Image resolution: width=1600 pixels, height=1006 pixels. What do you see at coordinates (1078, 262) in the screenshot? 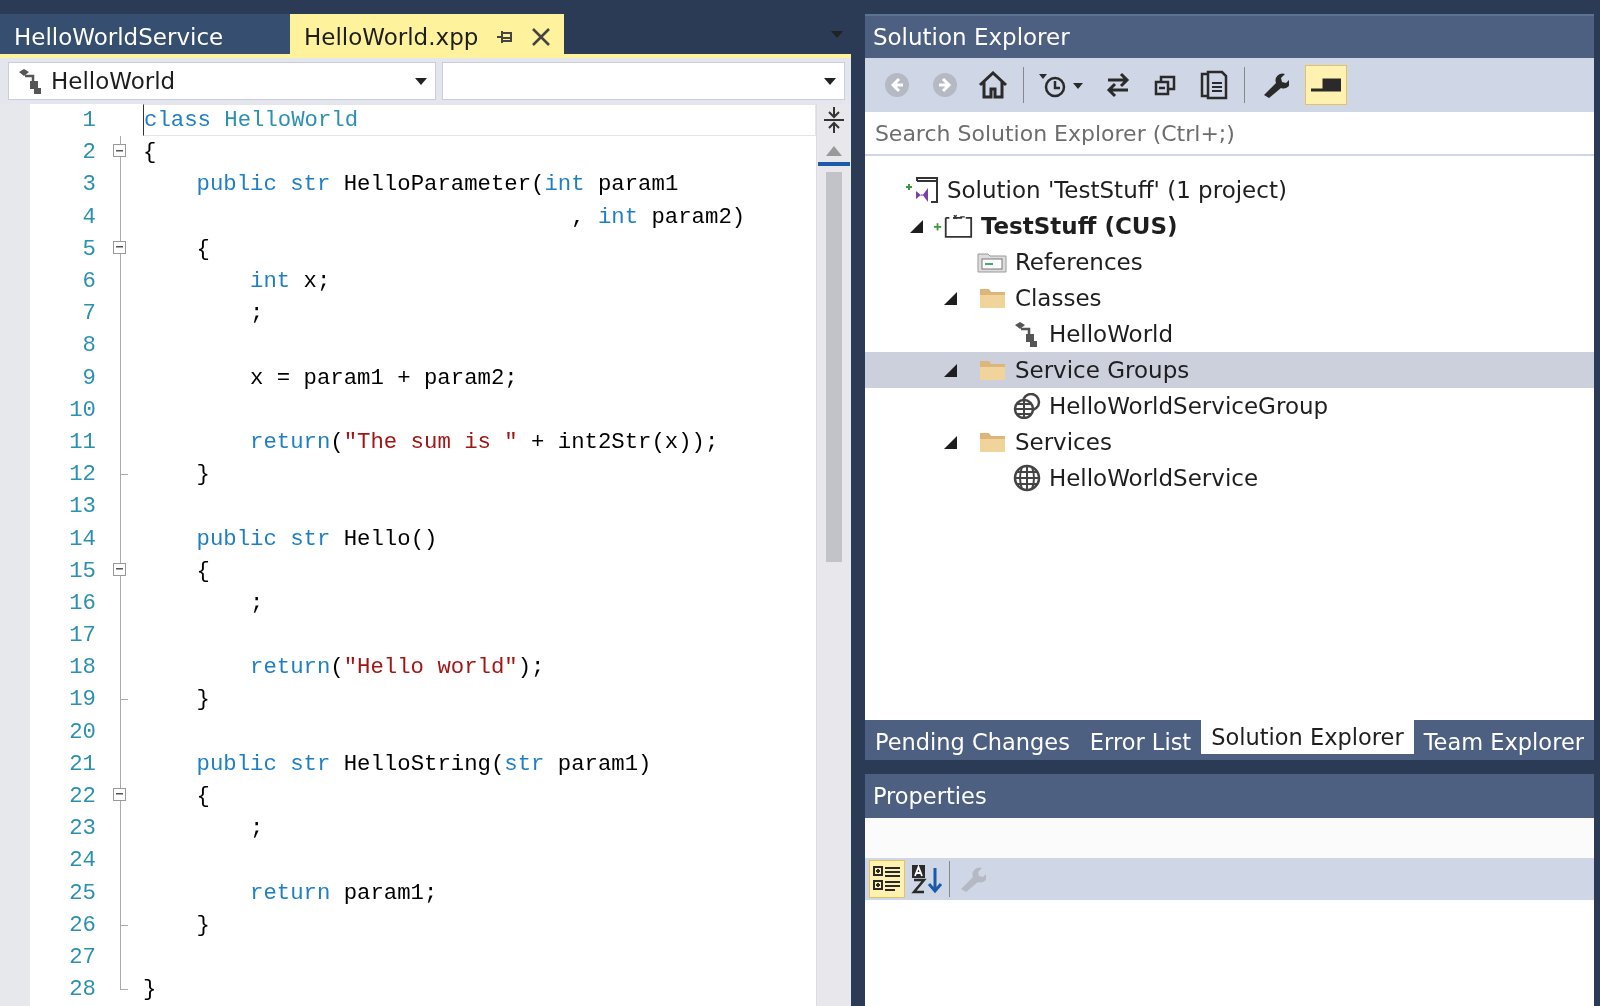
I see `tree-item-label: References` at bounding box center [1078, 262].